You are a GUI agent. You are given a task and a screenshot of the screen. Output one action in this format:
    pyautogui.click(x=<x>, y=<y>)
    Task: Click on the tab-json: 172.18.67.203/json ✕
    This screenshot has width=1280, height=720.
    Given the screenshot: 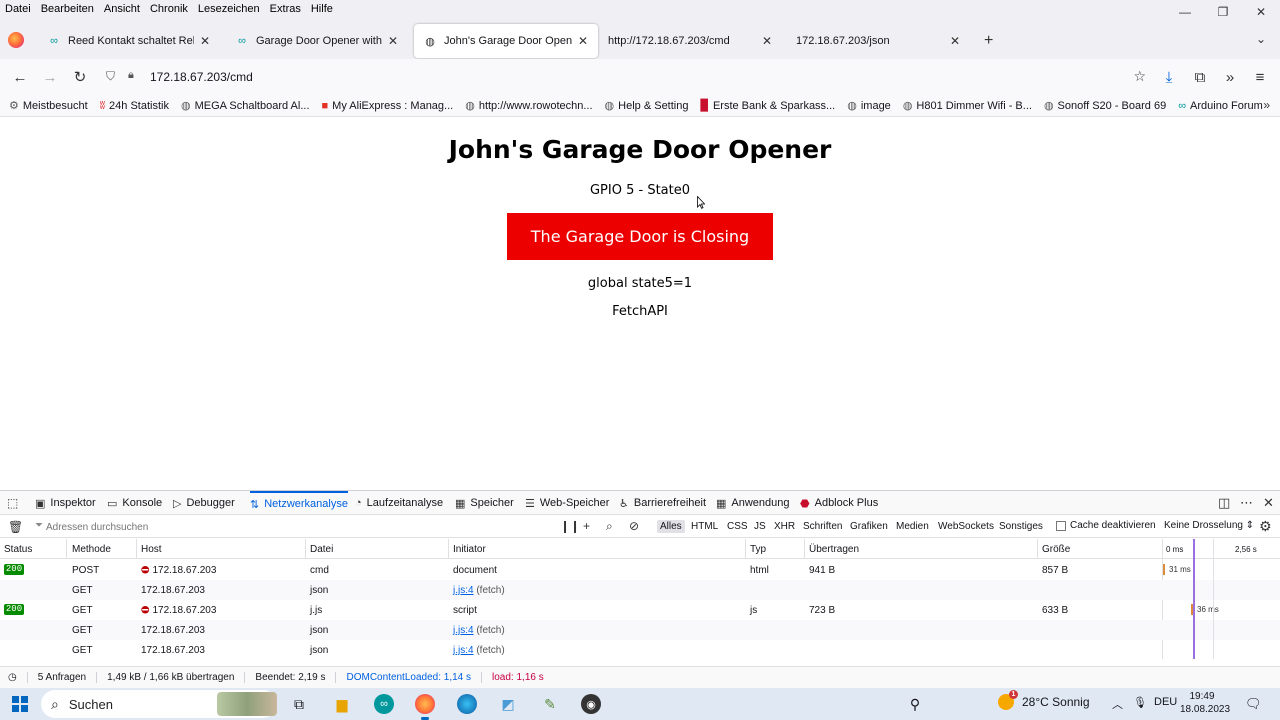 What is the action you would take?
    pyautogui.click(x=879, y=41)
    